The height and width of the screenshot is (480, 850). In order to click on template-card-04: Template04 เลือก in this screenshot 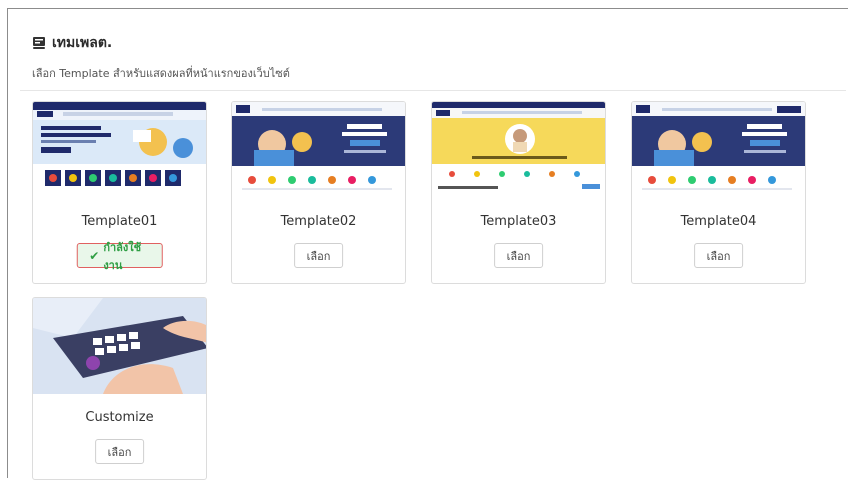, I will do `click(718, 192)`.